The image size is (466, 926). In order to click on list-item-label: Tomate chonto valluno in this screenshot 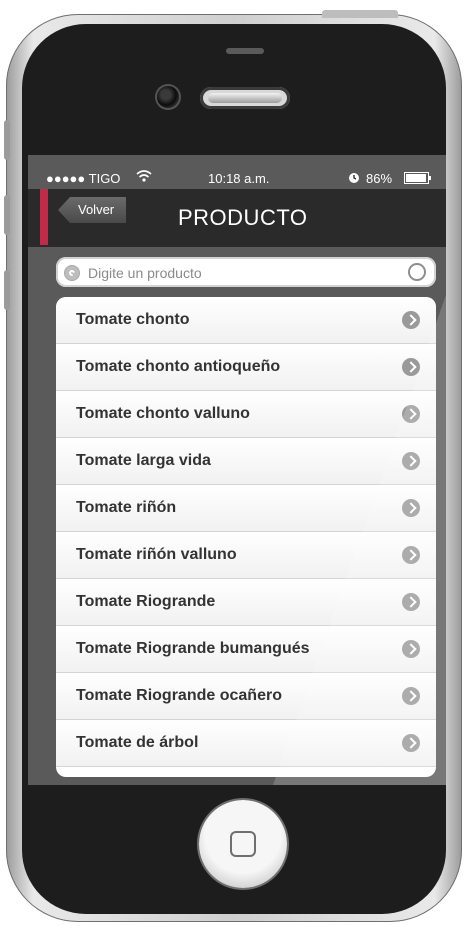, I will do `click(163, 413)`.